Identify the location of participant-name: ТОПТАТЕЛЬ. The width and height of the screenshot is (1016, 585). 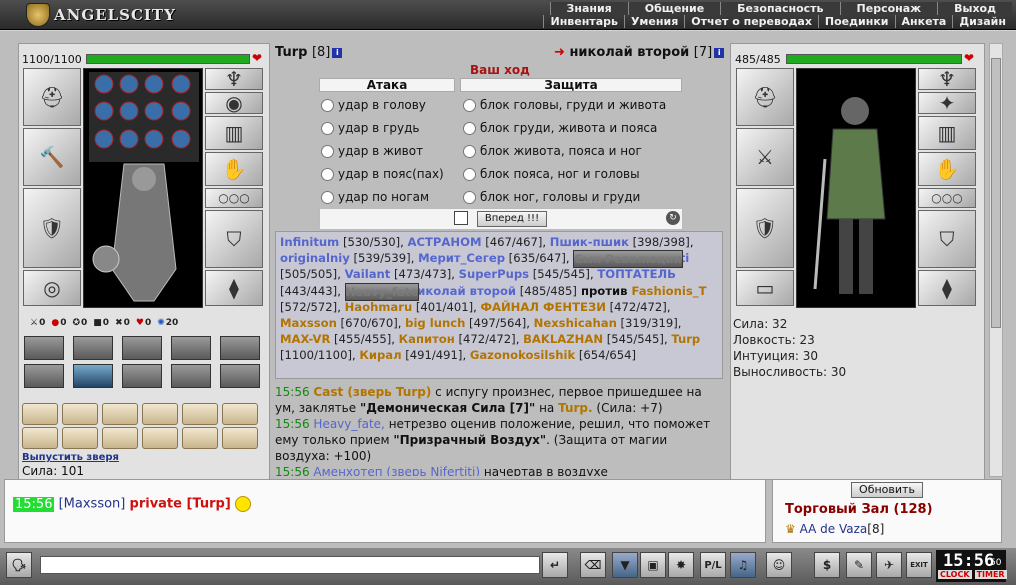
(636, 274).